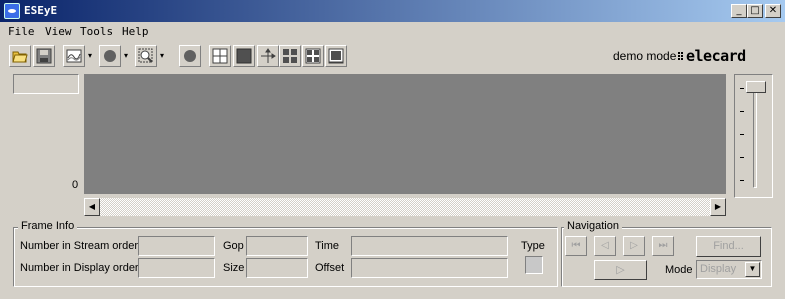 The width and height of the screenshot is (785, 299). What do you see at coordinates (327, 246) in the screenshot?
I see `time-label: Time` at bounding box center [327, 246].